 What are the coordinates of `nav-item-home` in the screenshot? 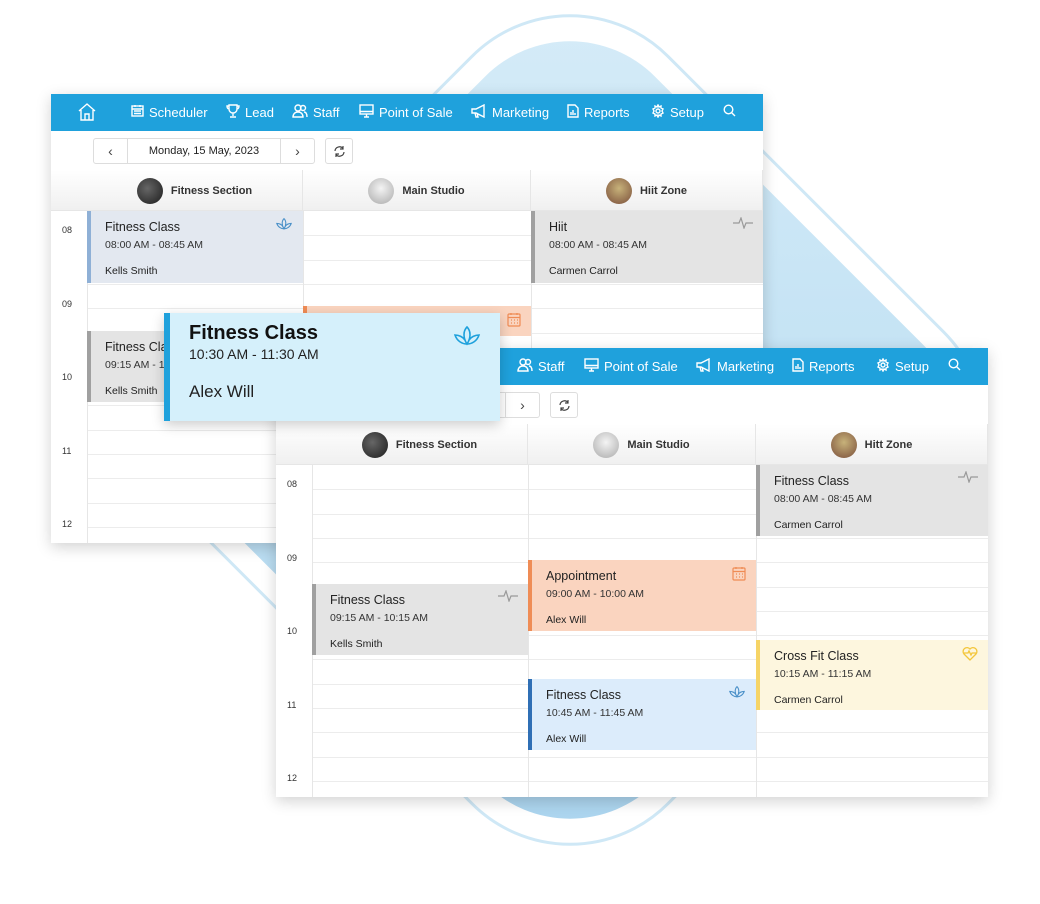 It's located at (87, 113).